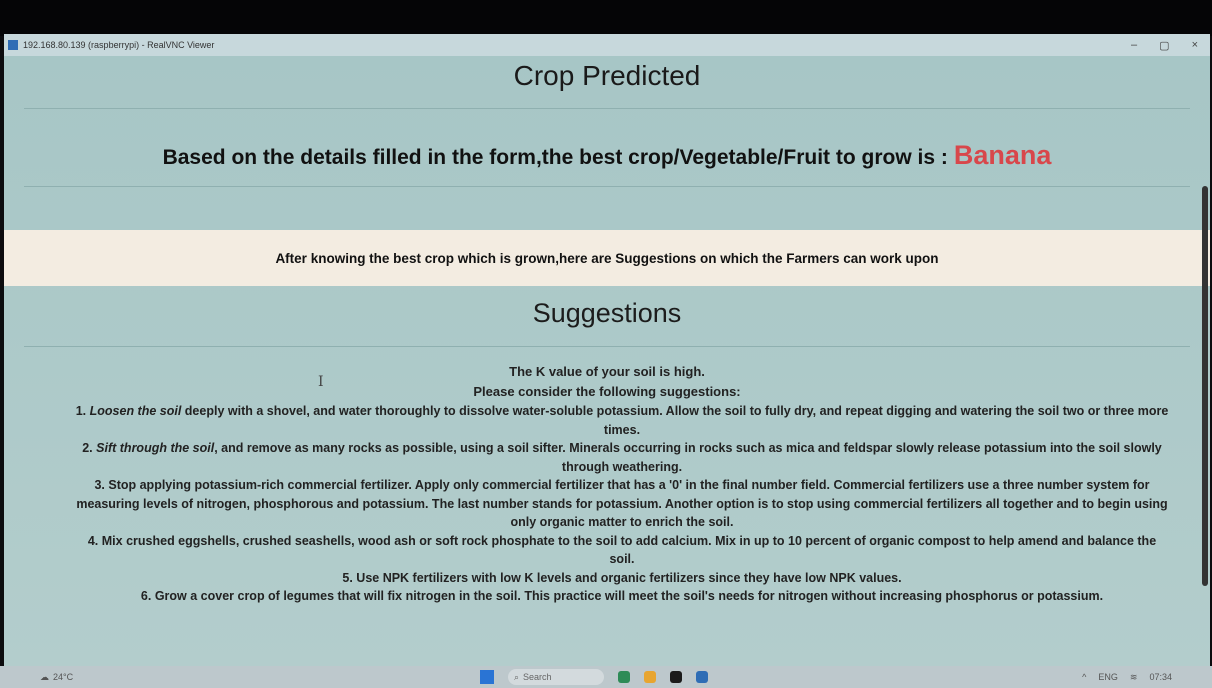 Image resolution: width=1212 pixels, height=688 pixels. What do you see at coordinates (44, 676) in the screenshot?
I see `weather-icon: ☁` at bounding box center [44, 676].